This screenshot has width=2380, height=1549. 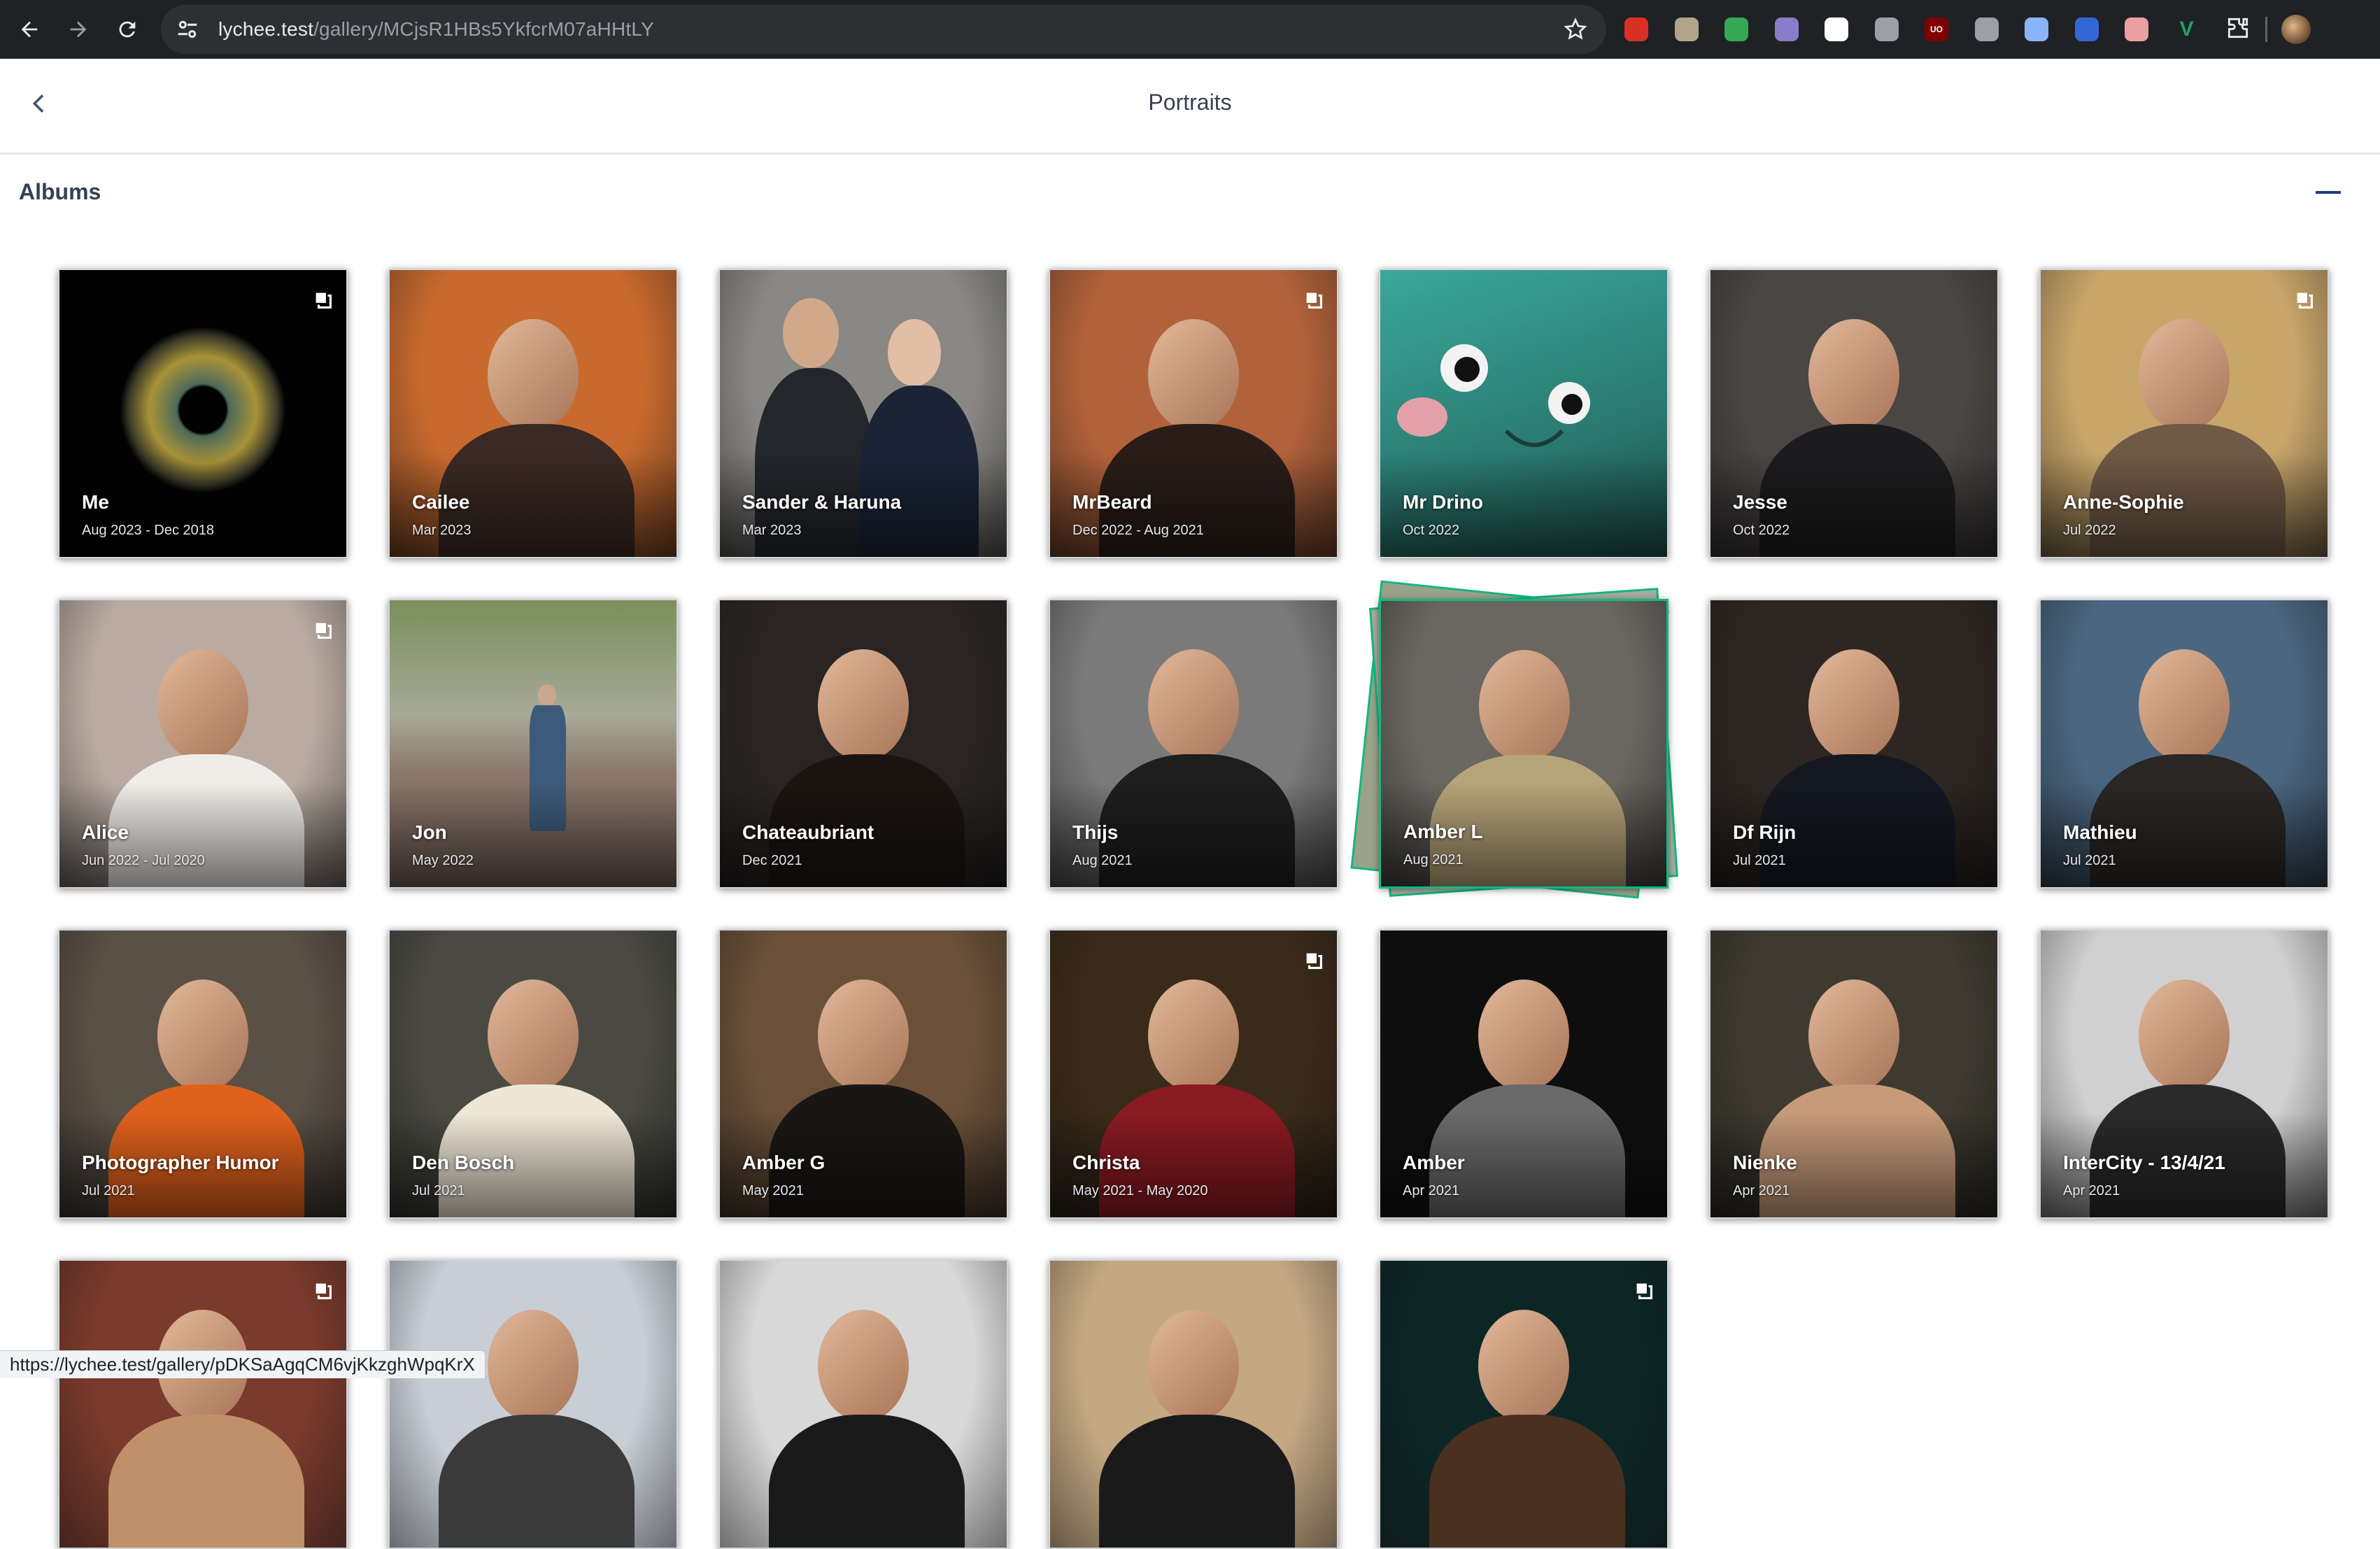 I want to click on album-title: Photographer Humor, so click(x=180, y=1162).